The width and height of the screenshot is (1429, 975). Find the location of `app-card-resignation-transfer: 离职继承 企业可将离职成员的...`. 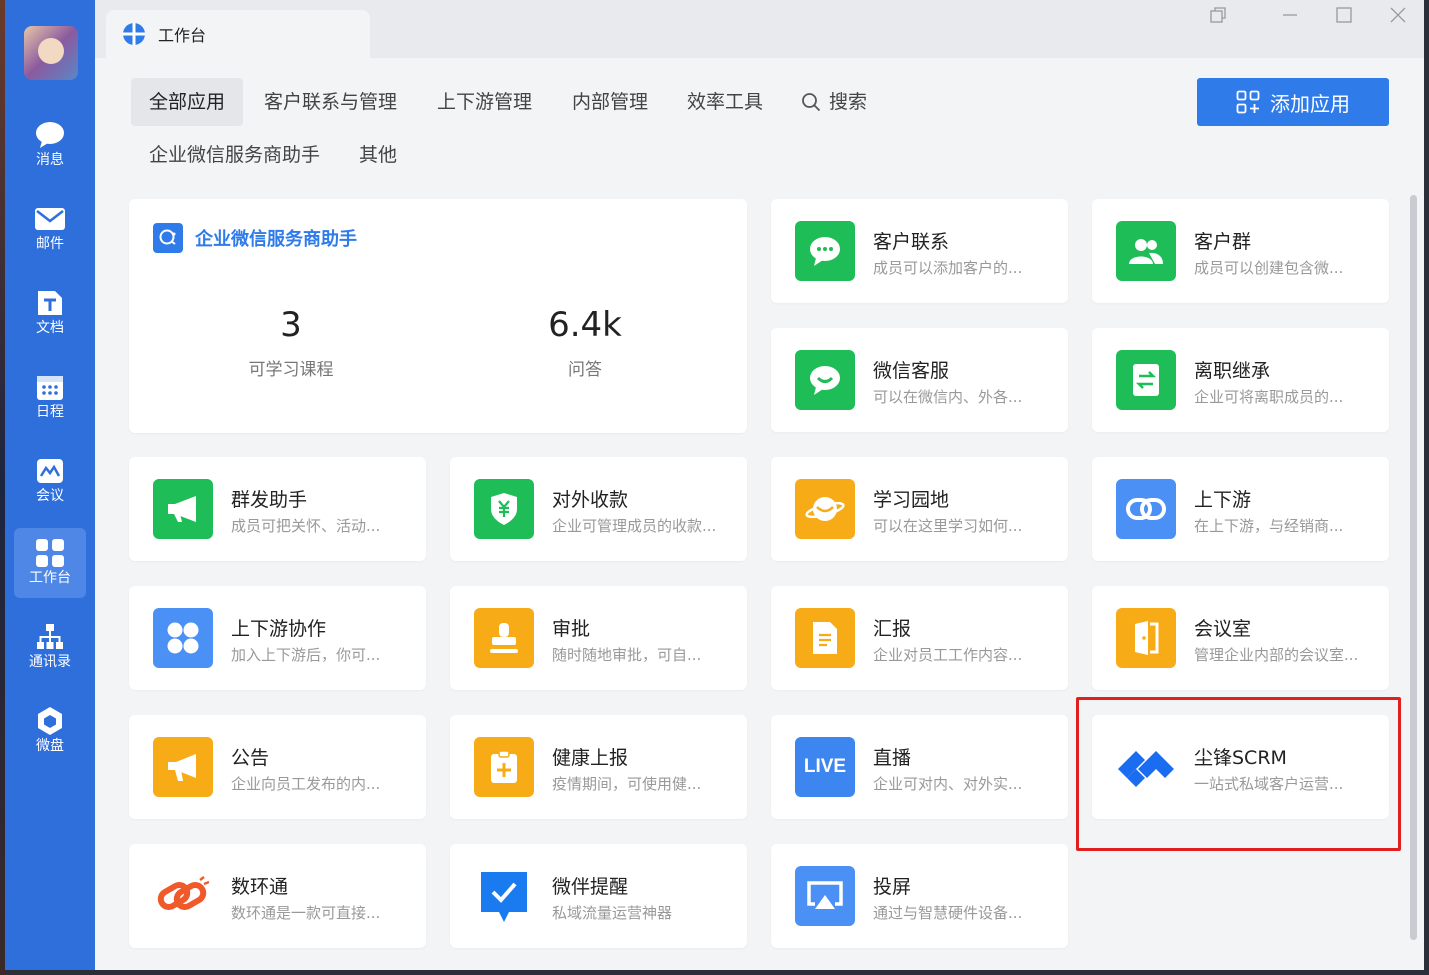

app-card-resignation-transfer: 离职继承 企业可将离职成员的... is located at coordinates (1240, 380).